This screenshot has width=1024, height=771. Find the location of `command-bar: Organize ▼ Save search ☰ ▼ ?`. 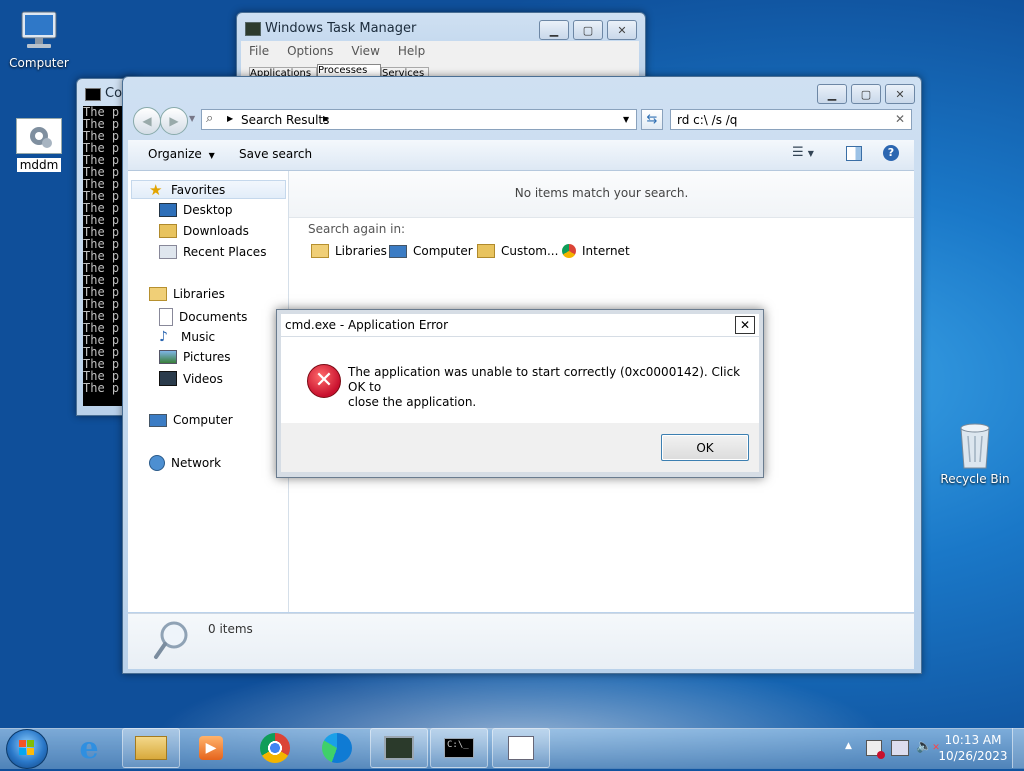

command-bar: Organize ▼ Save search ☰ ▼ ? is located at coordinates (521, 155).